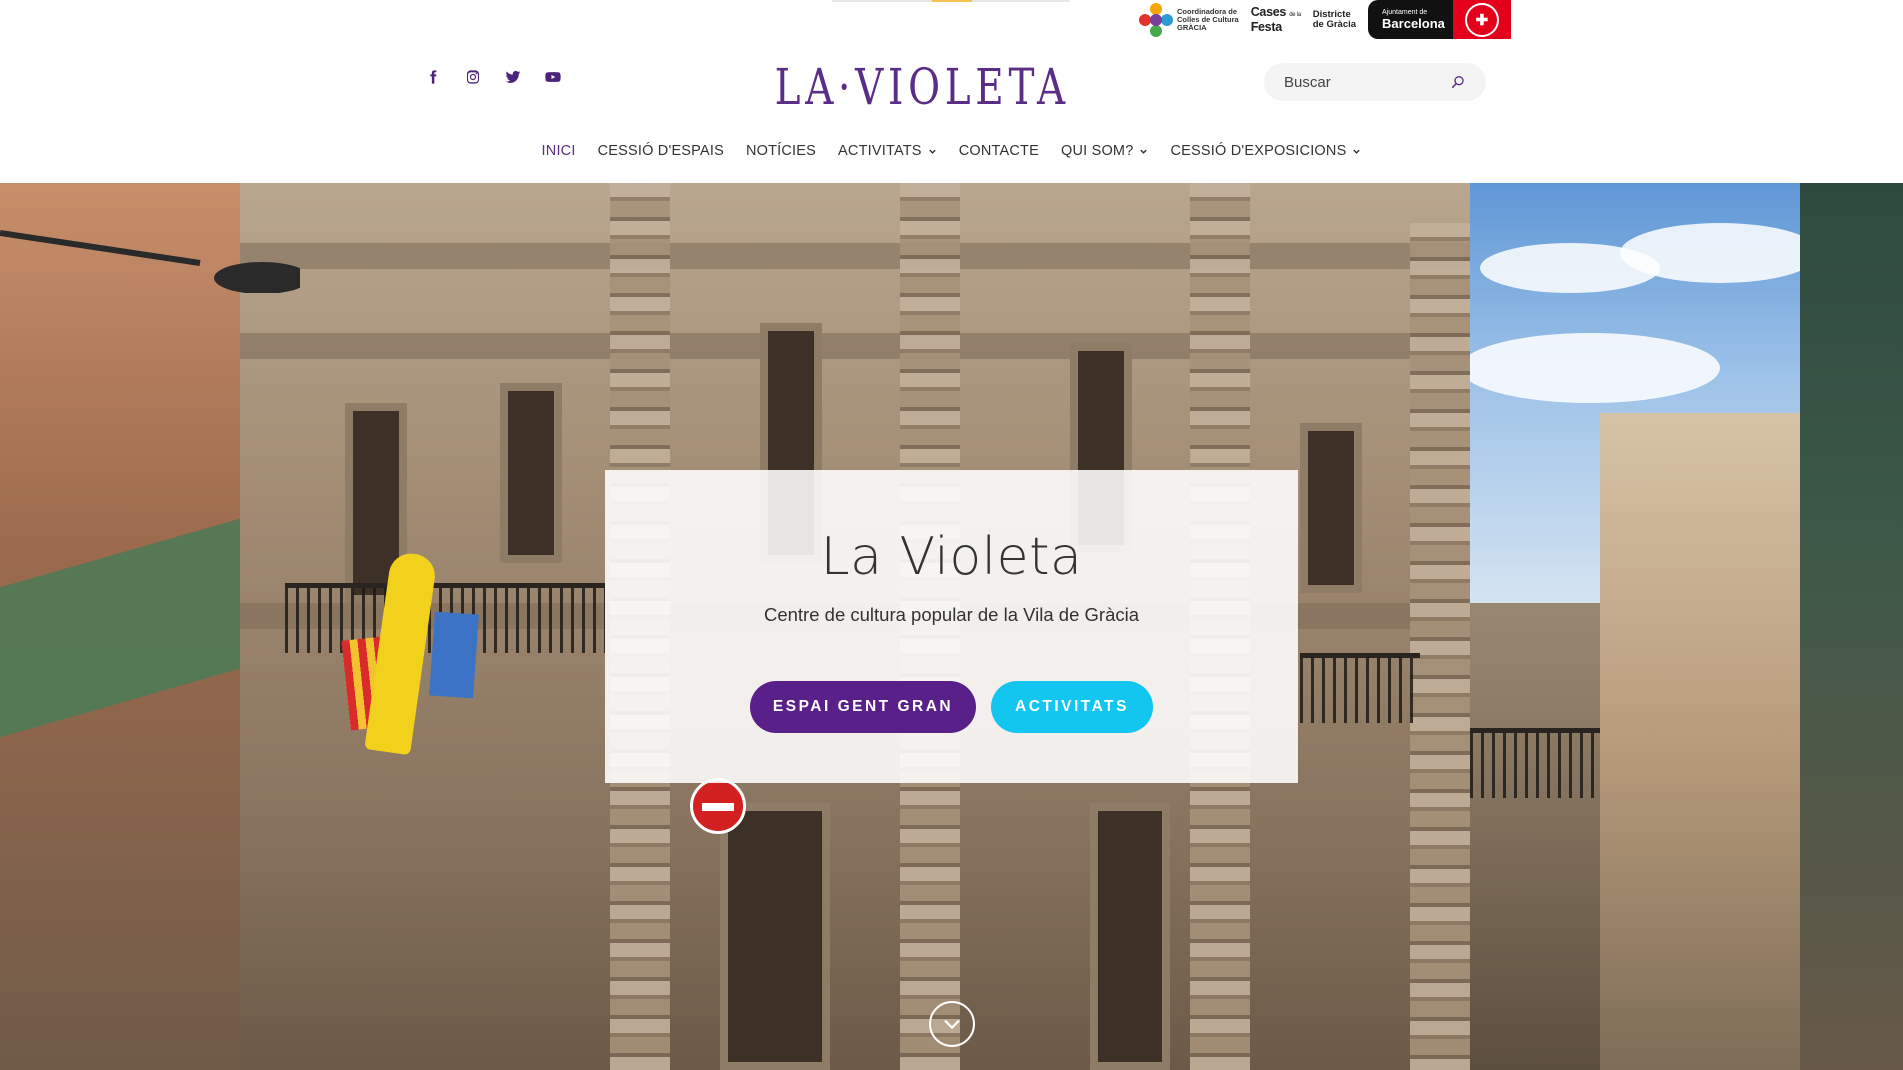  Describe the element at coordinates (863, 707) in the screenshot. I see `espai-gent-gran-button: Espai gent gran` at that location.